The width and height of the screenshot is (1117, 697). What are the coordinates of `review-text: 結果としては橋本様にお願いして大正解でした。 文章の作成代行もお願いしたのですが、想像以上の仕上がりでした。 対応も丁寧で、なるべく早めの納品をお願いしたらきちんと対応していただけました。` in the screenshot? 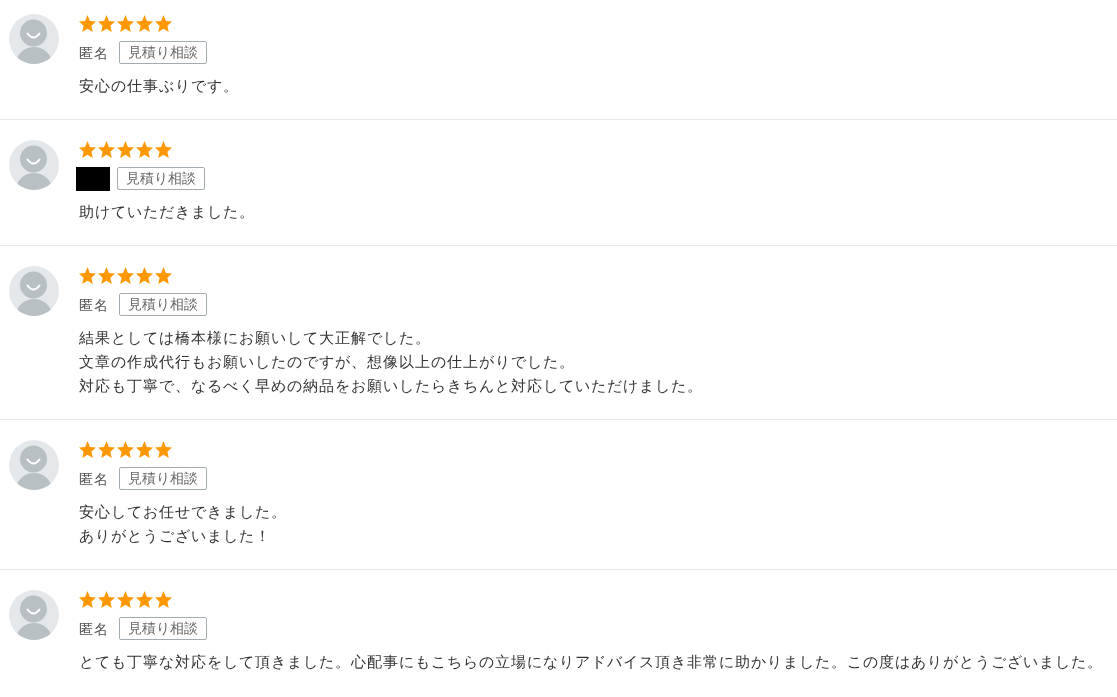 It's located at (391, 362).